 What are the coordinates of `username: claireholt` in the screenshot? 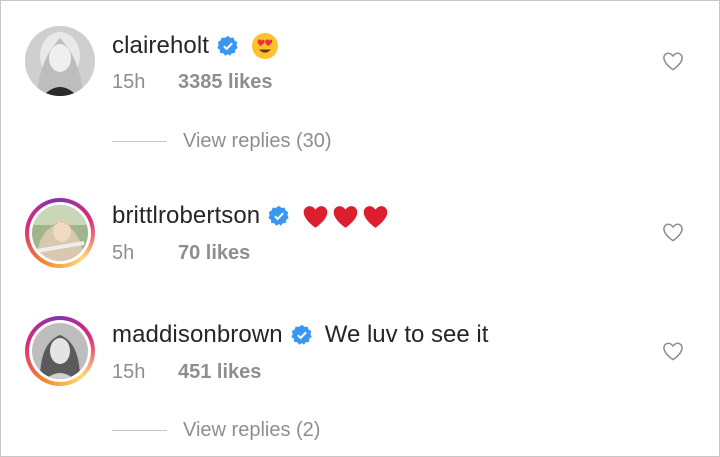 It's located at (160, 46).